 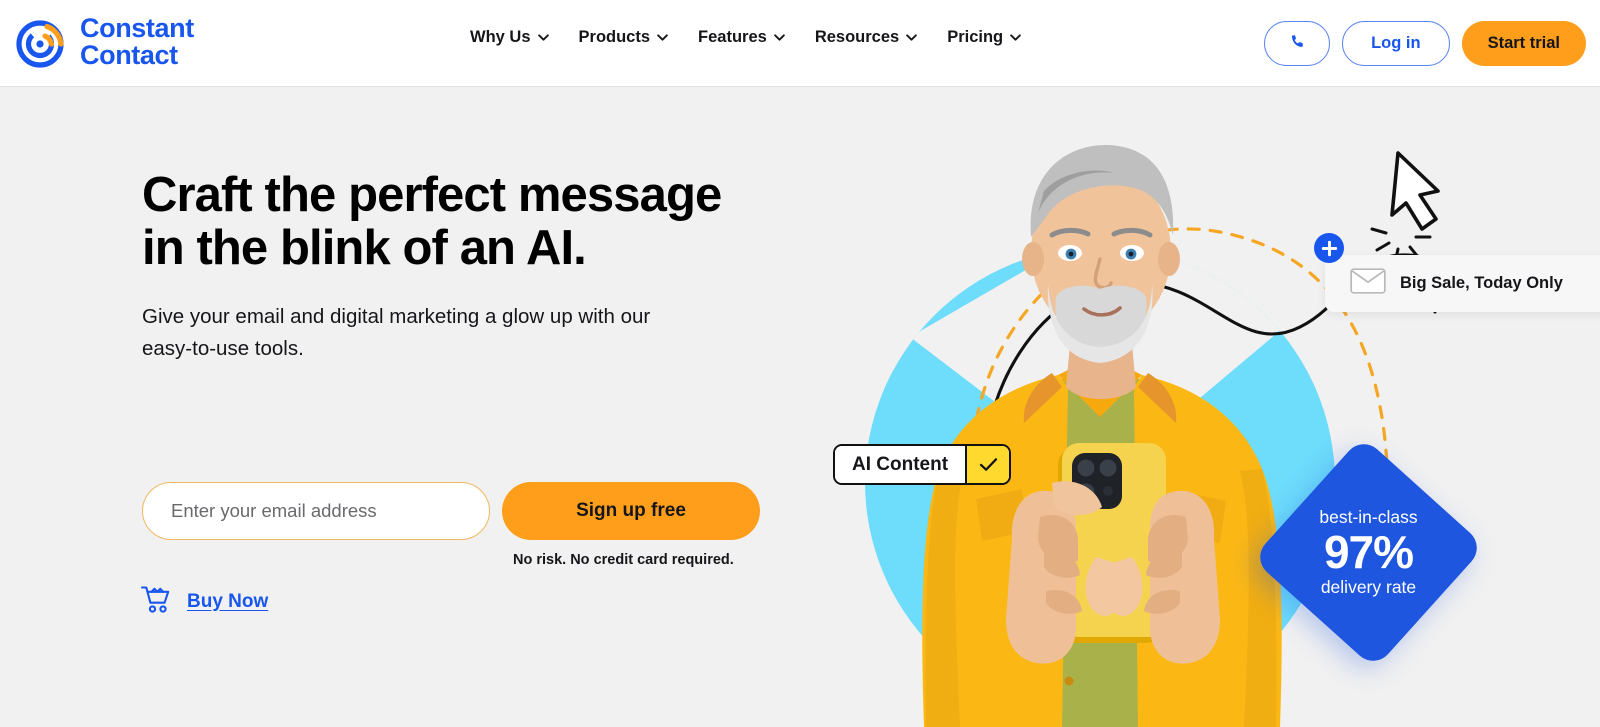 I want to click on login-label: Log in, so click(x=1396, y=43).